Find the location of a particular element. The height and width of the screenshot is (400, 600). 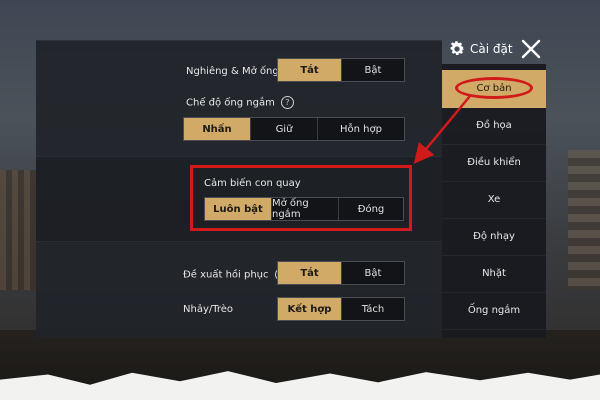

help-icon: ? is located at coordinates (287, 102).